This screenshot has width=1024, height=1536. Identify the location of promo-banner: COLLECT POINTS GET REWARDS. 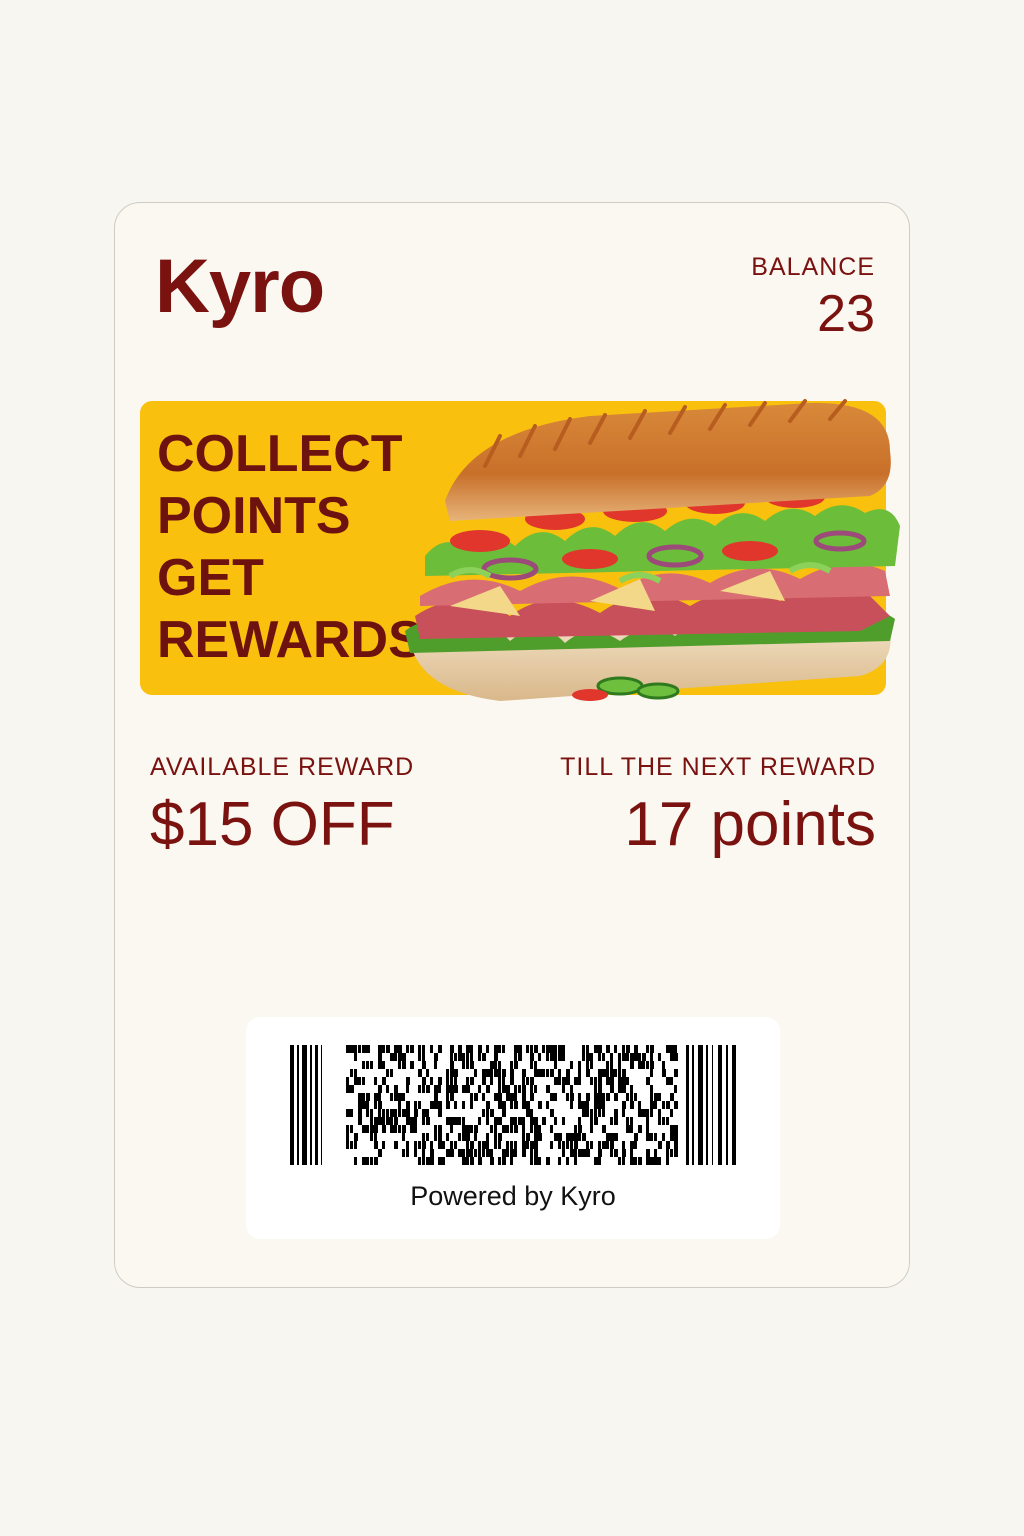
(520, 550).